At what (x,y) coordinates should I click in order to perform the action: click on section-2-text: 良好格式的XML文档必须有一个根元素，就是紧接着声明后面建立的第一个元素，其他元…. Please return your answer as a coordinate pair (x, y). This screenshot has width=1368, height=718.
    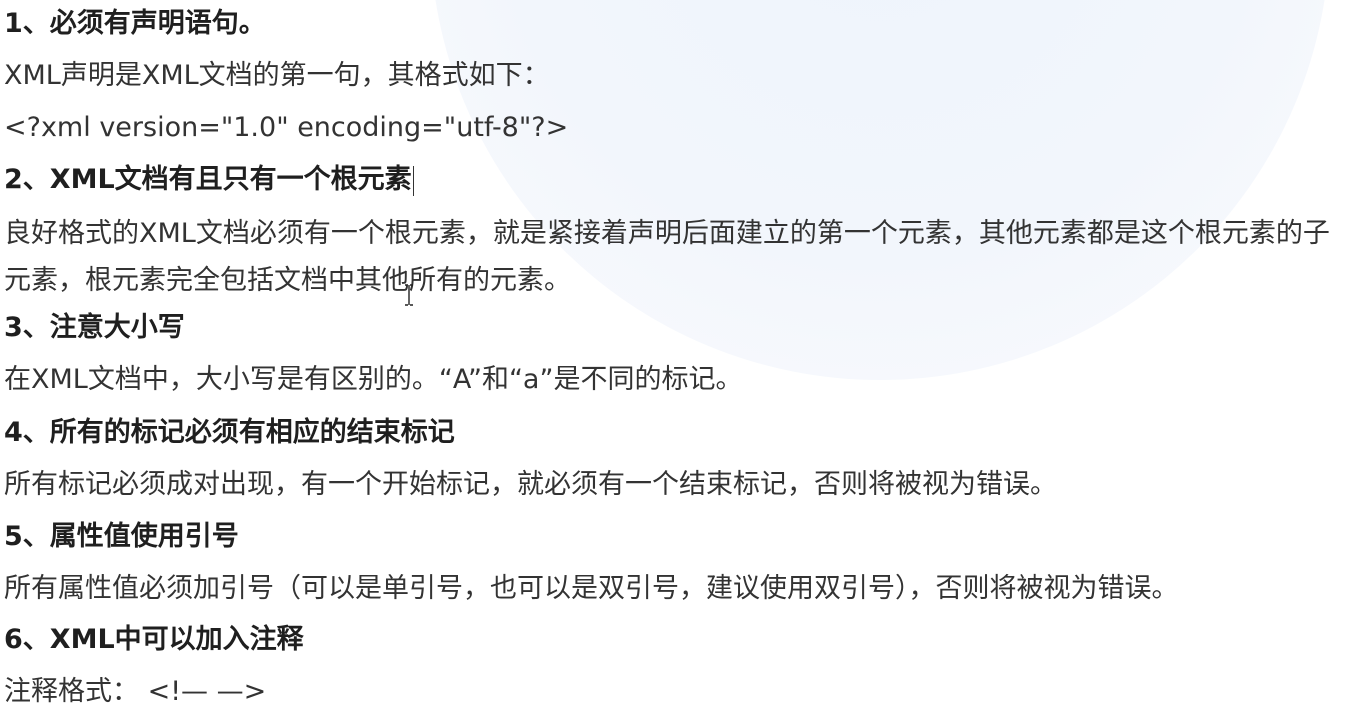
    Looking at the image, I should click on (667, 257).